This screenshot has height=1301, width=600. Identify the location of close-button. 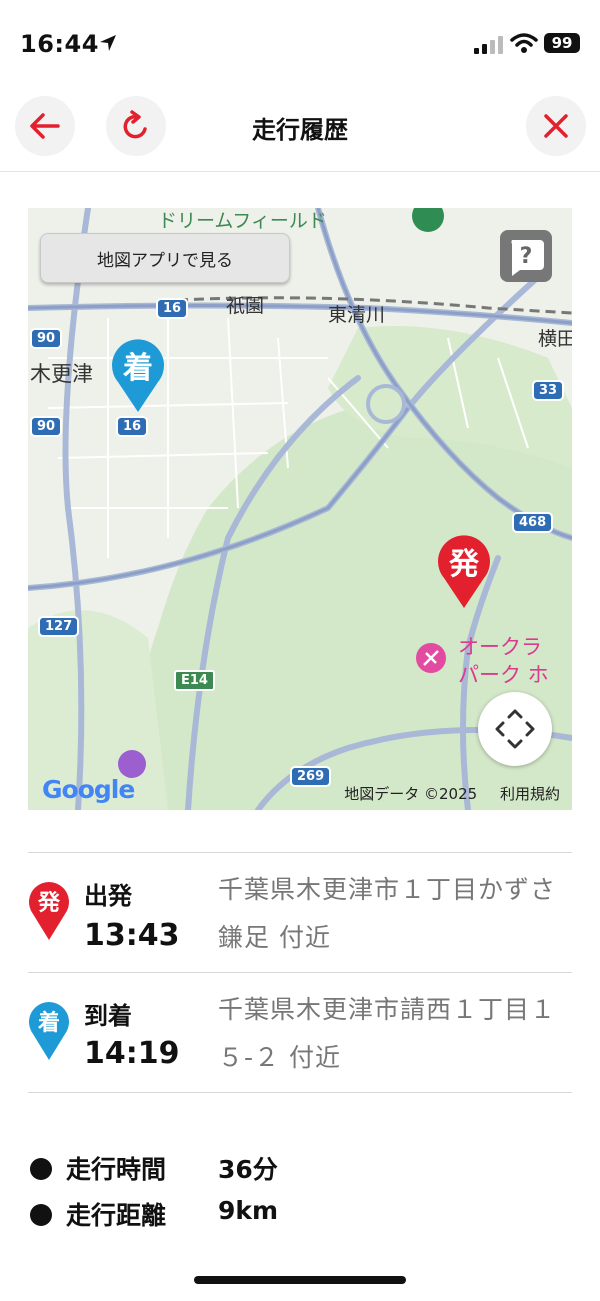
(556, 126).